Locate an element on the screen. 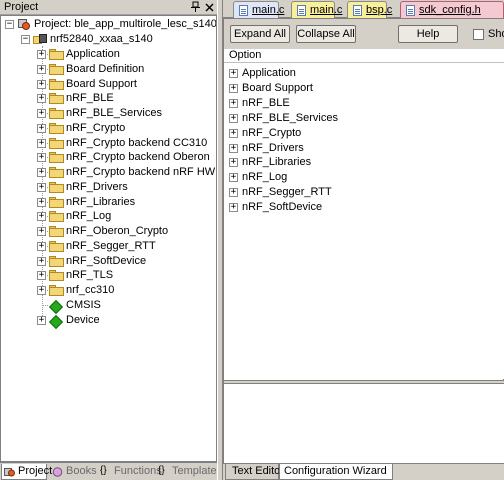 The height and width of the screenshot is (480, 504). option-row: + Board Support is located at coordinates (364, 88).